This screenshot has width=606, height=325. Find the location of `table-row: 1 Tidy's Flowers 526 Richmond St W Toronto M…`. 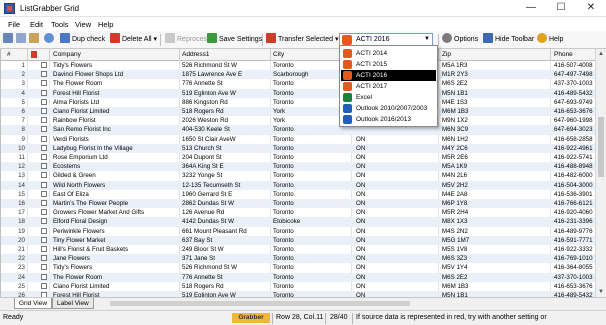

table-row: 1 Tidy's Flowers 526 Richmond St W Toronto M… is located at coordinates (298, 65).